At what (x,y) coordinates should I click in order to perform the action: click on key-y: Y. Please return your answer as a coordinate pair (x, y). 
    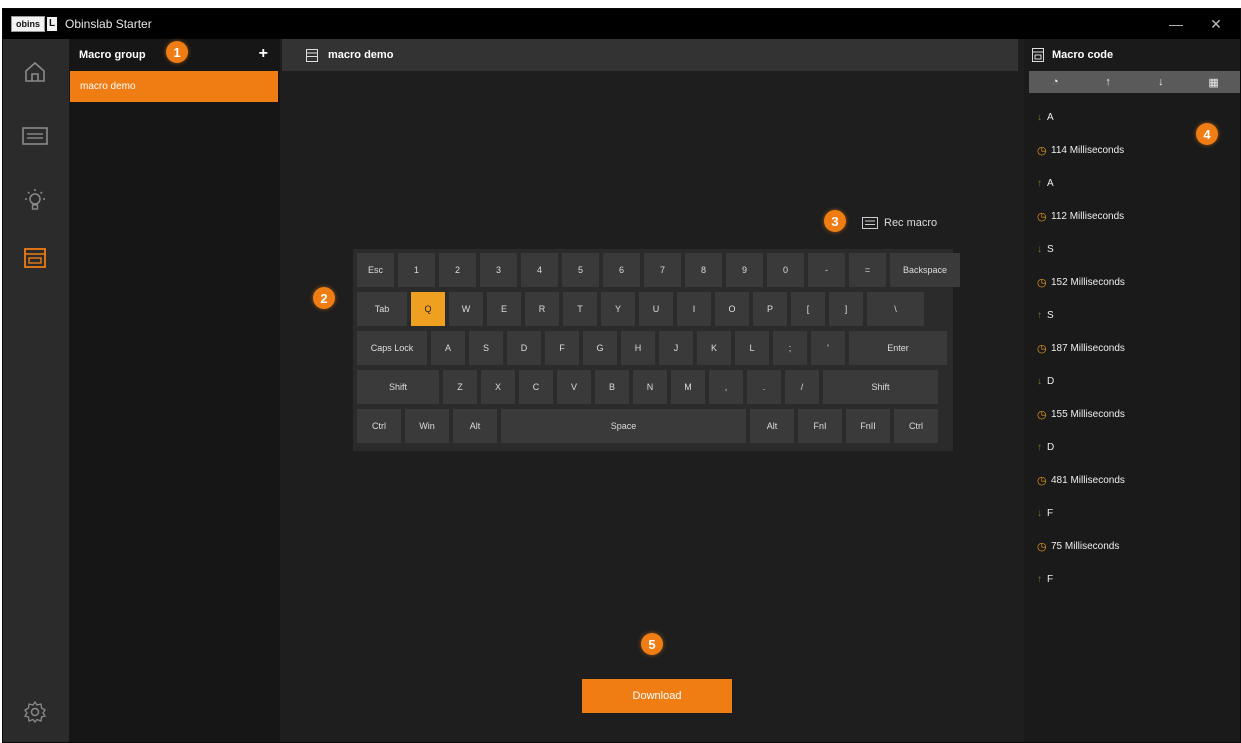
    Looking at the image, I should click on (618, 309).